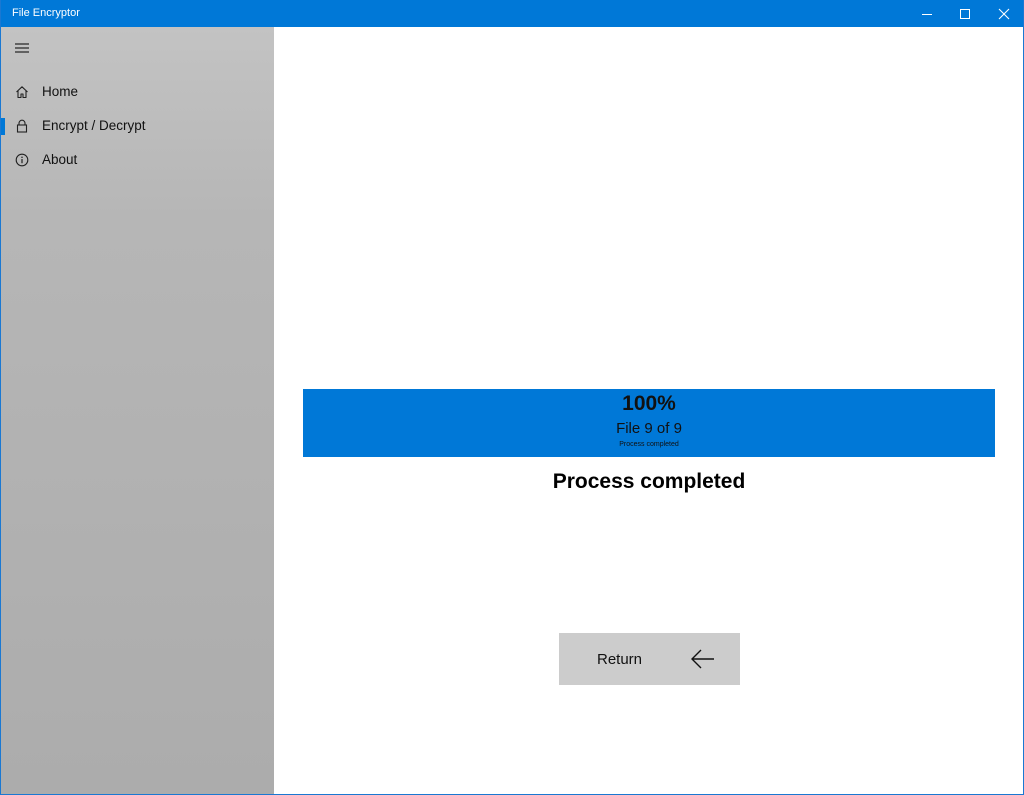 This screenshot has width=1024, height=795. I want to click on arrow-left-icon, so click(702, 659).